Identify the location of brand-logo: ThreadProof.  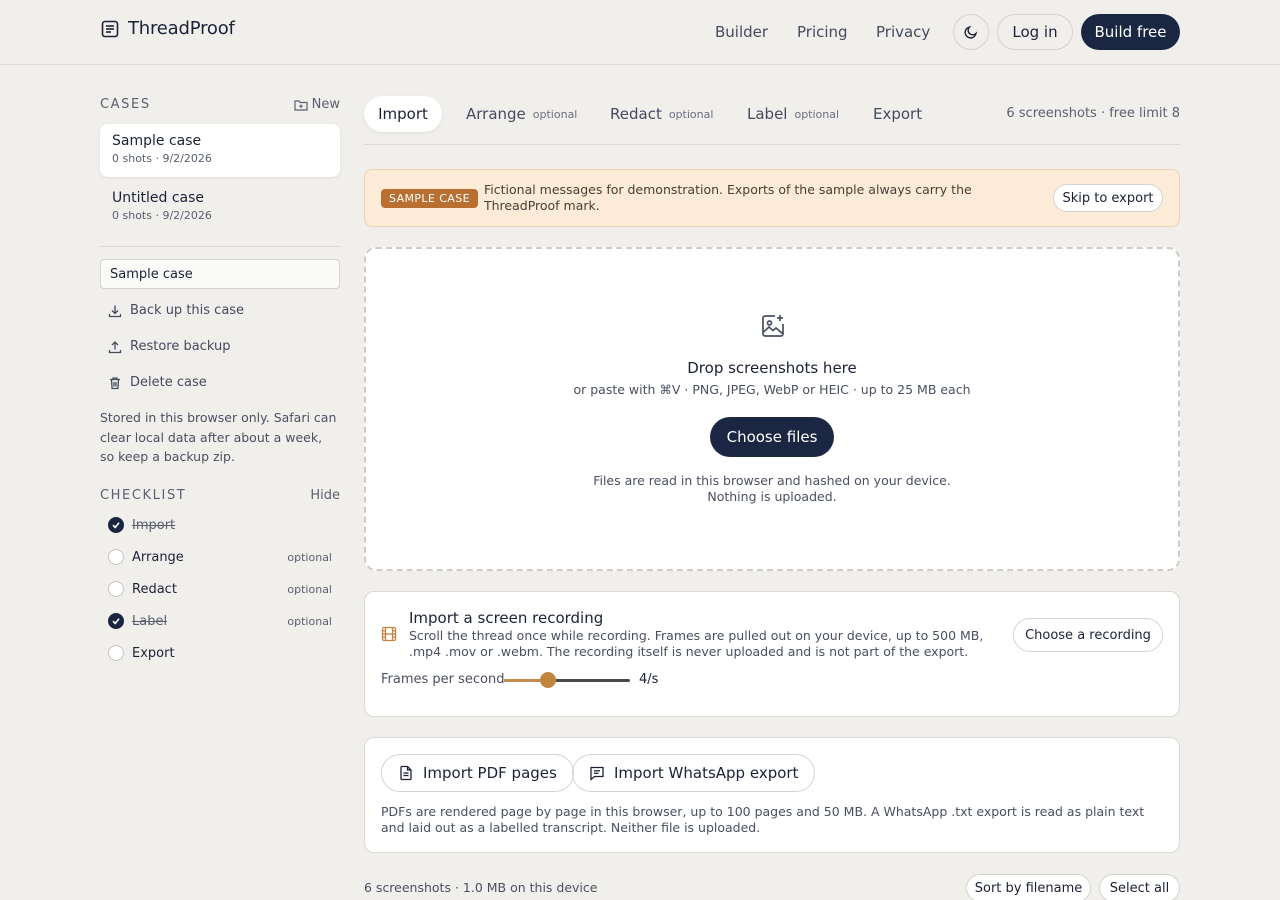
(167, 28).